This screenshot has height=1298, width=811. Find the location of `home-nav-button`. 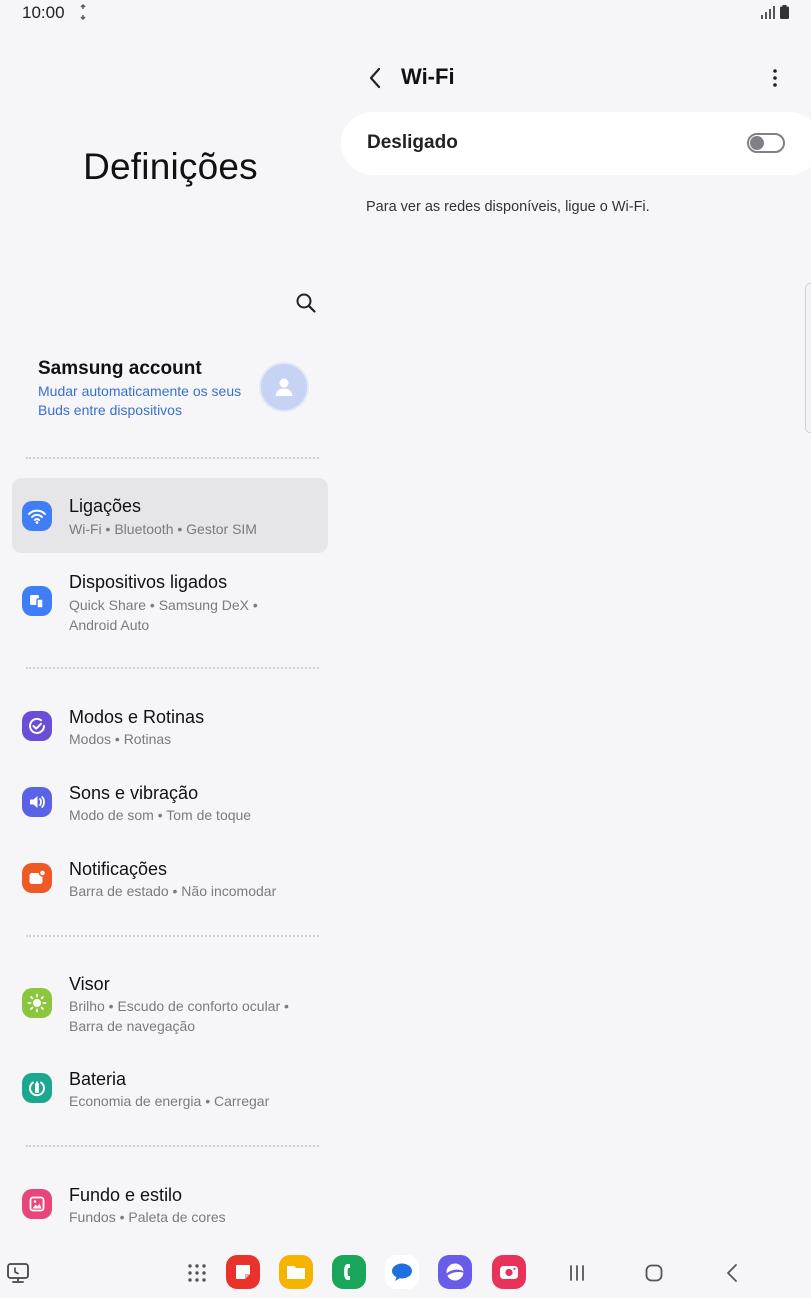

home-nav-button is located at coordinates (654, 1273).